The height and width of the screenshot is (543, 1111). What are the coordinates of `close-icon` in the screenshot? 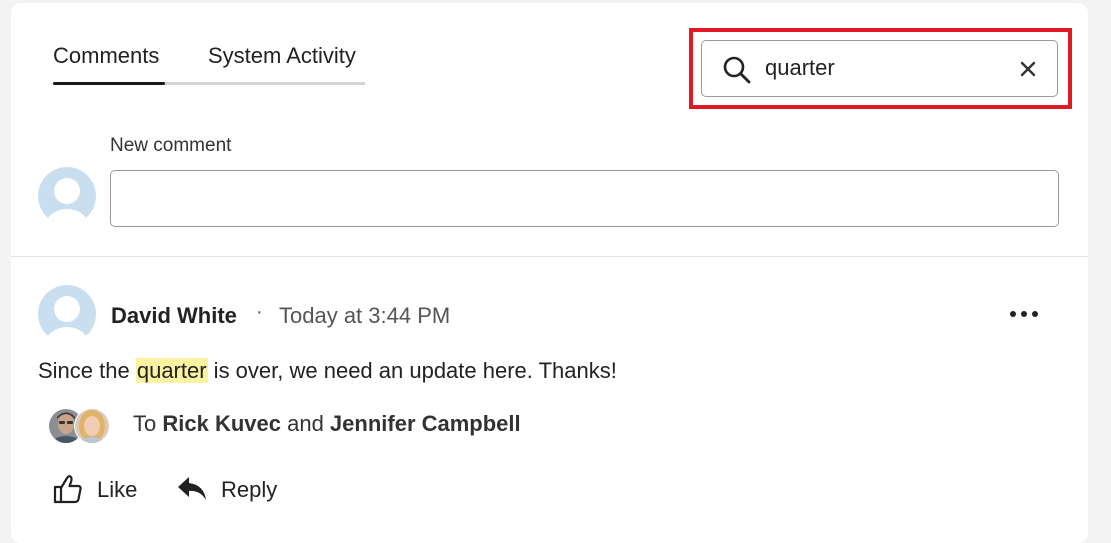 It's located at (1028, 69).